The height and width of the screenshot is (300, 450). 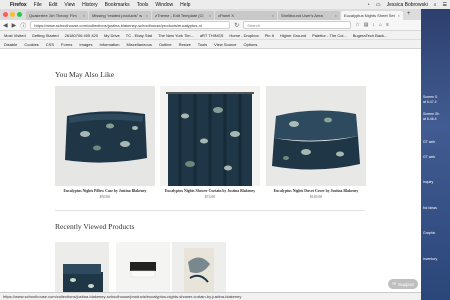 I want to click on bookmark-item: Most Visited, so click(x=15, y=35).